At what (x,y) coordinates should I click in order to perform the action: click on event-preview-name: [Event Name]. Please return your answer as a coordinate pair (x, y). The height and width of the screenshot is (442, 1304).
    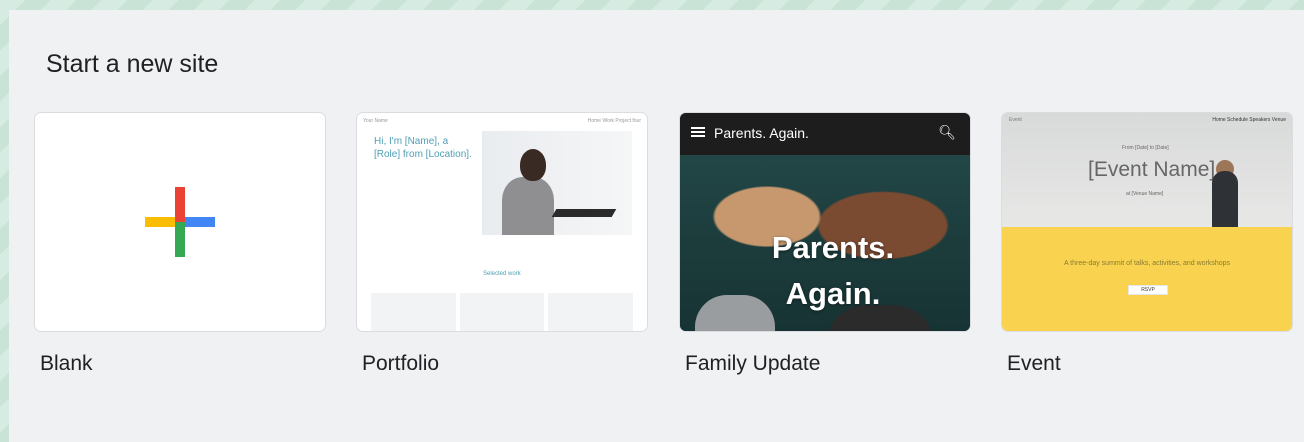
    Looking at the image, I should click on (1152, 169).